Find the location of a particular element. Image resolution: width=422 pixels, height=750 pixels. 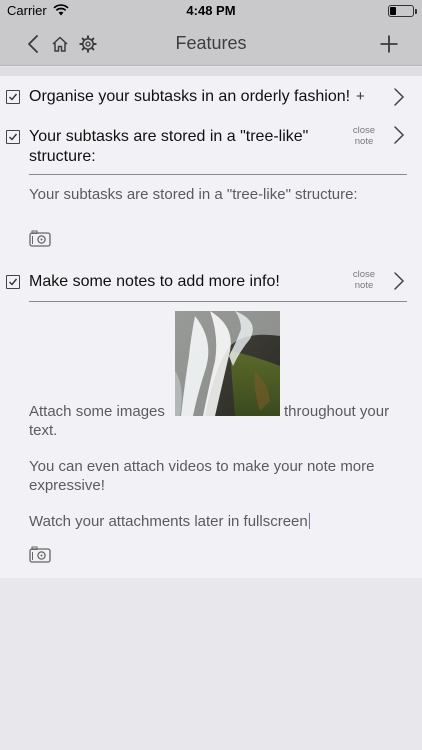

task-title: Make some notes to add more info! is located at coordinates (154, 282).